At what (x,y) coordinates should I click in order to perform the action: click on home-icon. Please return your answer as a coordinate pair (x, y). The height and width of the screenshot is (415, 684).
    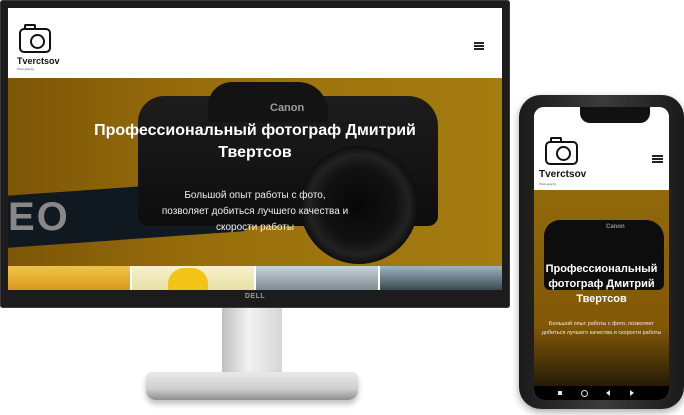
    Looking at the image, I should click on (584, 393).